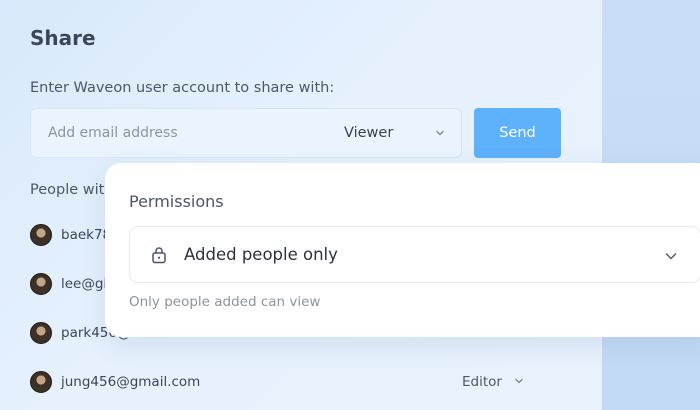 The width and height of the screenshot is (700, 410). Describe the element at coordinates (225, 302) in the screenshot. I see `permissions-hint: Only people added can view` at that location.